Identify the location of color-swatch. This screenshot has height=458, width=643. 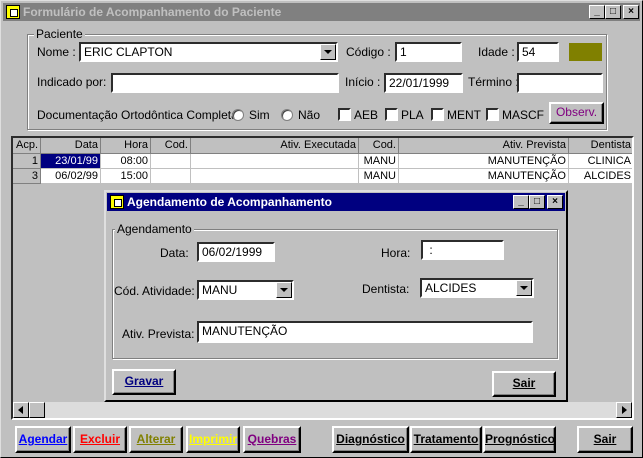
(585, 52).